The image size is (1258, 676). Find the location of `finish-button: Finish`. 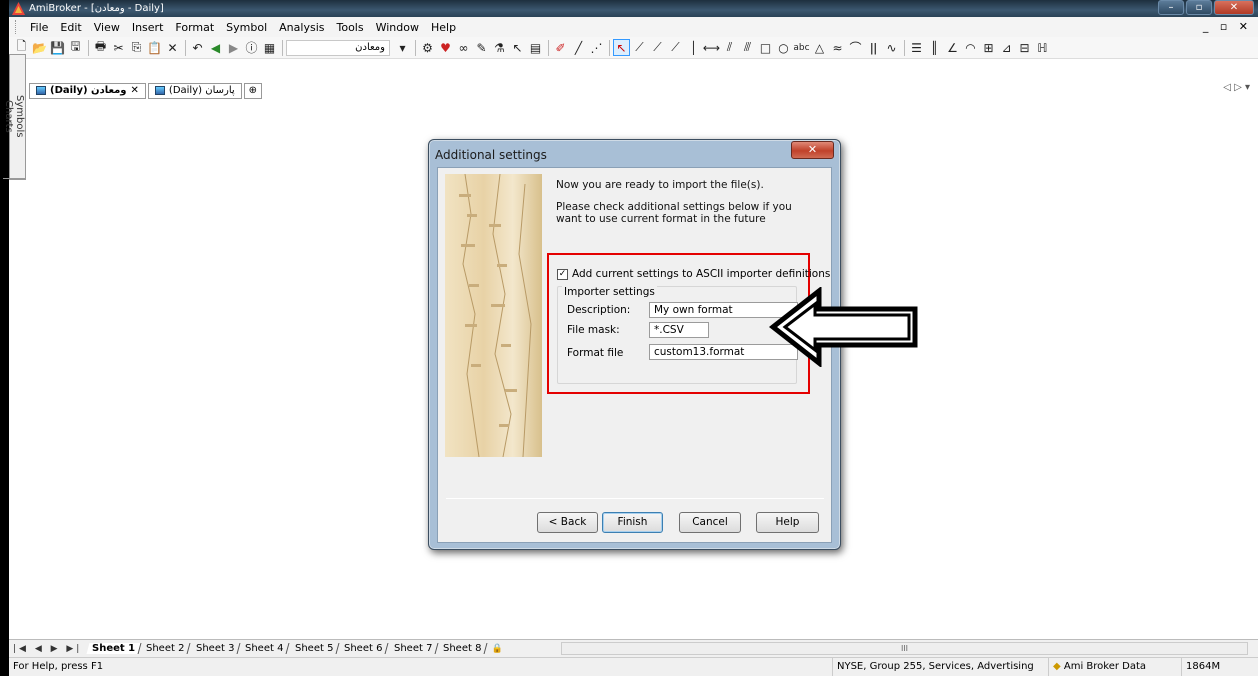

finish-button: Finish is located at coordinates (632, 522).